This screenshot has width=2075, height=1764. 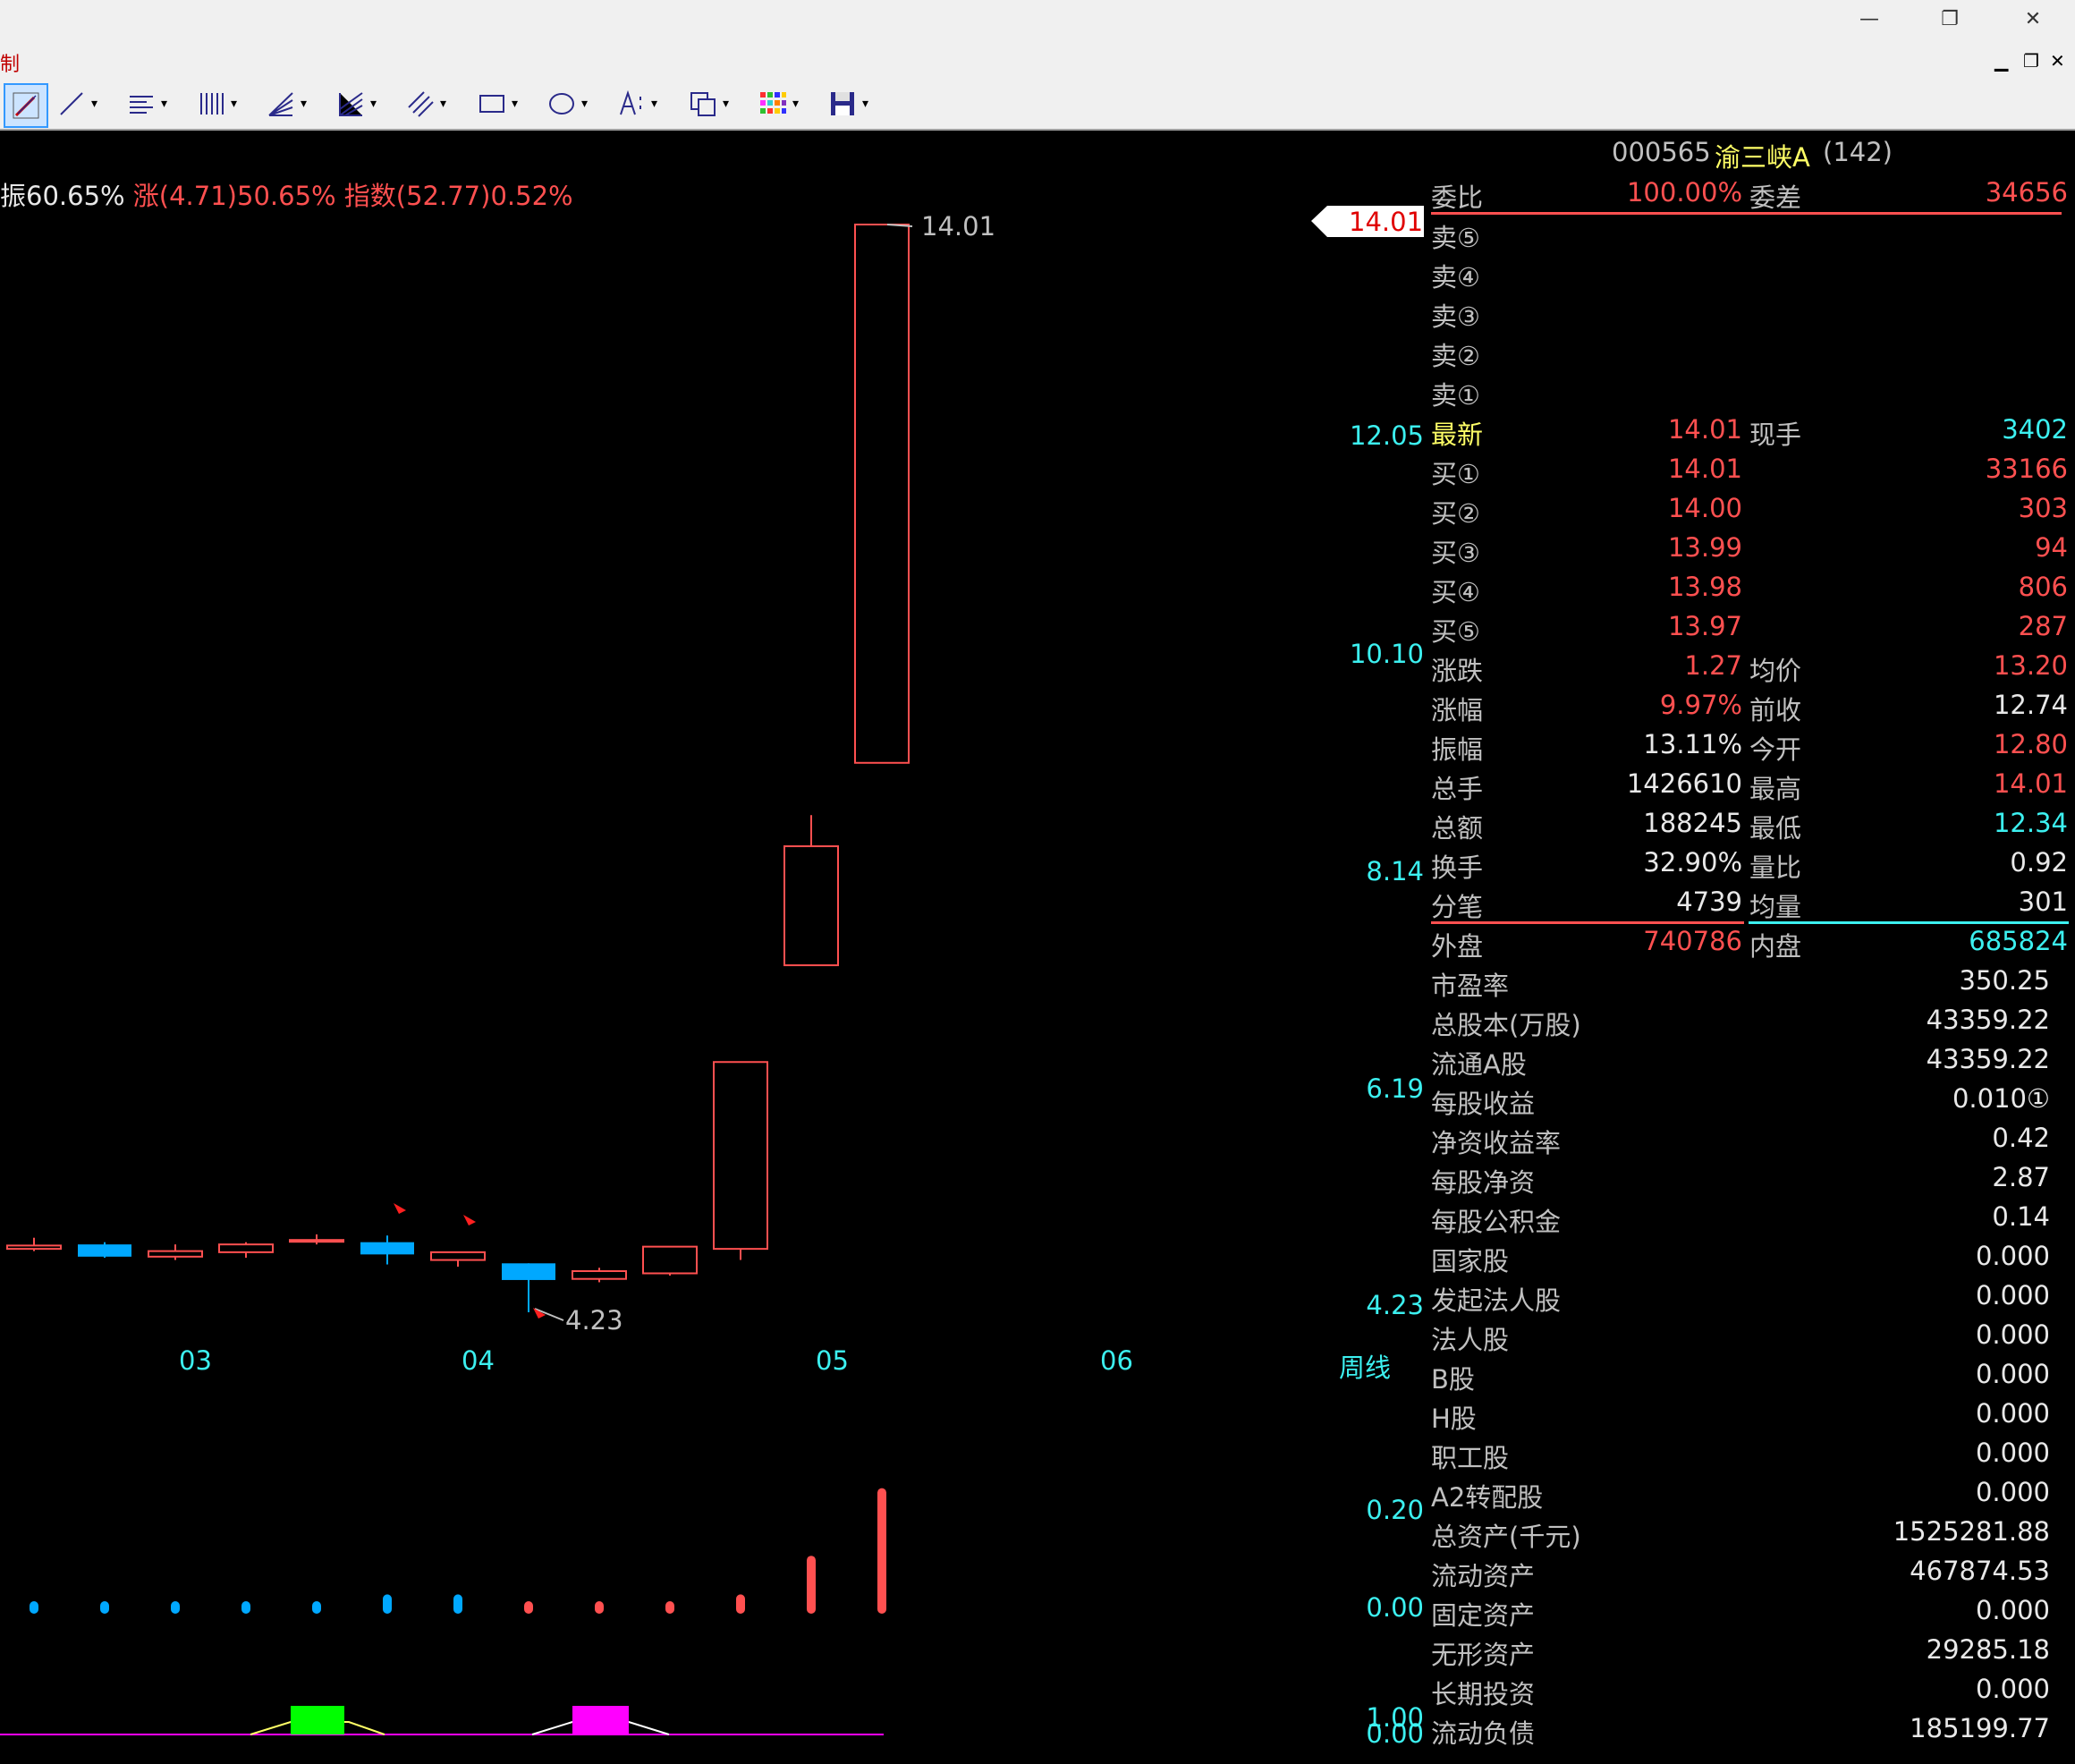 I want to click on buy-label: 买②, so click(x=1456, y=513).